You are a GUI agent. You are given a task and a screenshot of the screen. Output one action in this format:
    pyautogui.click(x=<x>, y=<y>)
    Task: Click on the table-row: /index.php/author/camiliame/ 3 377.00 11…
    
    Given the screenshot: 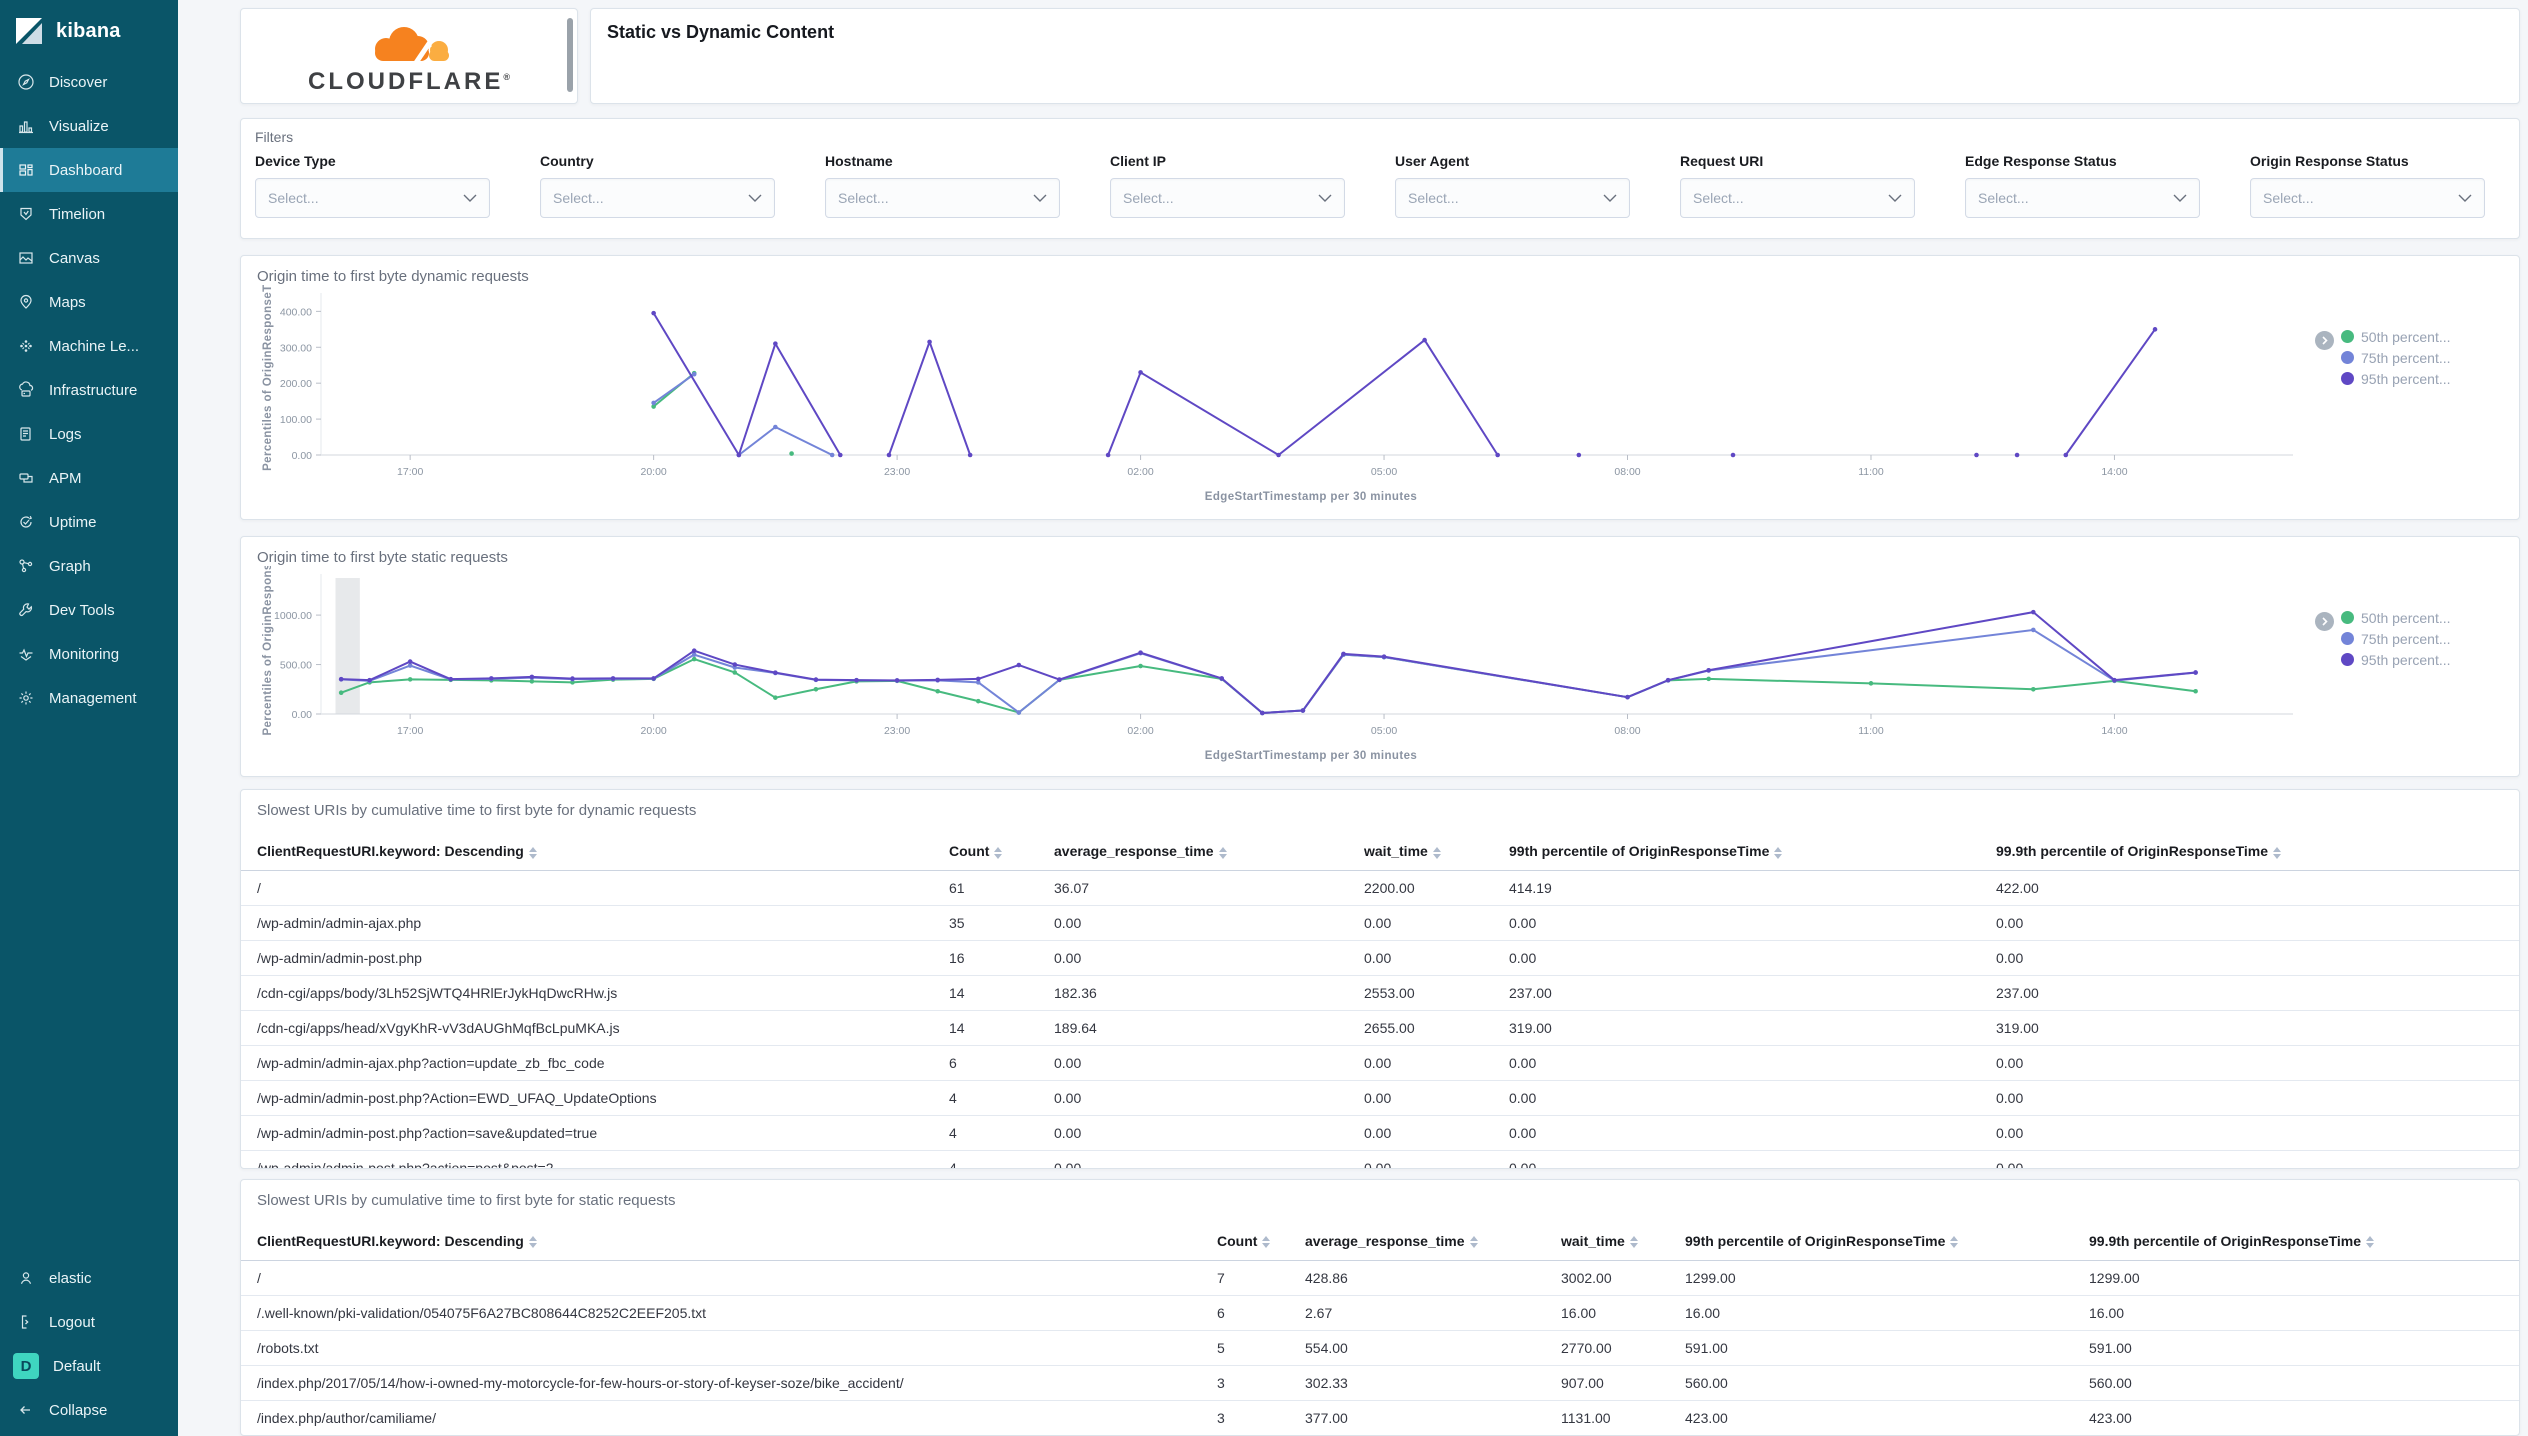 What is the action you would take?
    pyautogui.click(x=1380, y=1417)
    